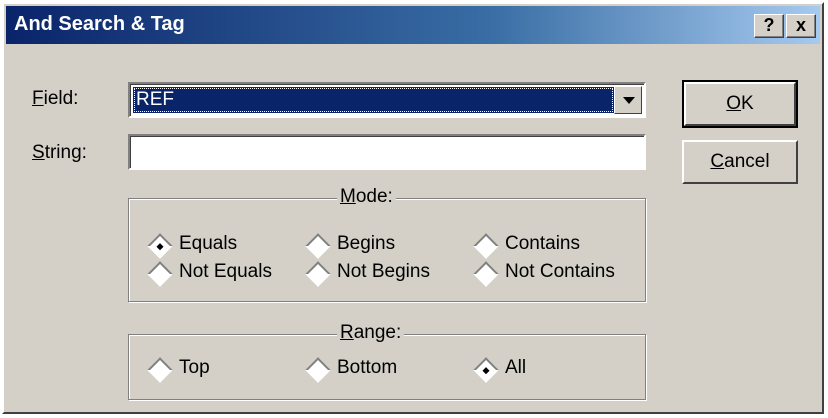 This screenshot has width=828, height=418. What do you see at coordinates (740, 162) in the screenshot?
I see `cancel-button: Cancel` at bounding box center [740, 162].